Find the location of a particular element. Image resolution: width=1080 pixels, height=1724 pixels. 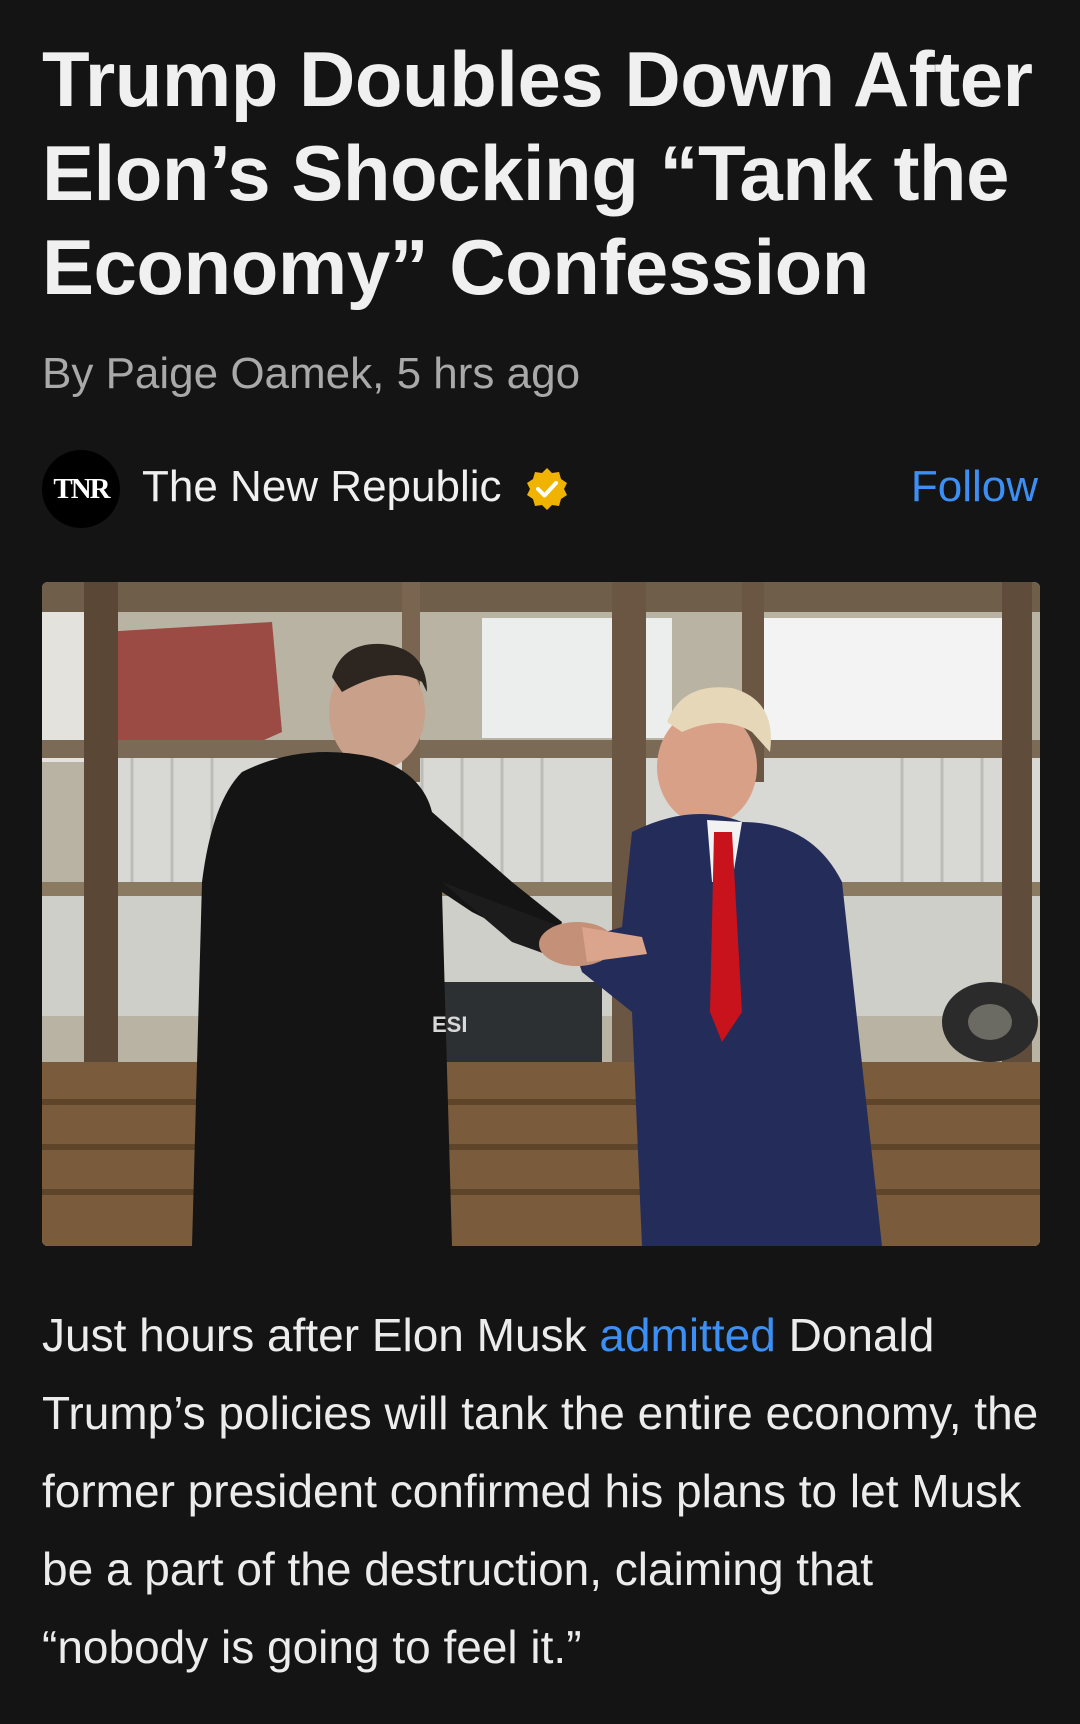

equipment-sign-text: ESI is located at coordinates (449, 1024).